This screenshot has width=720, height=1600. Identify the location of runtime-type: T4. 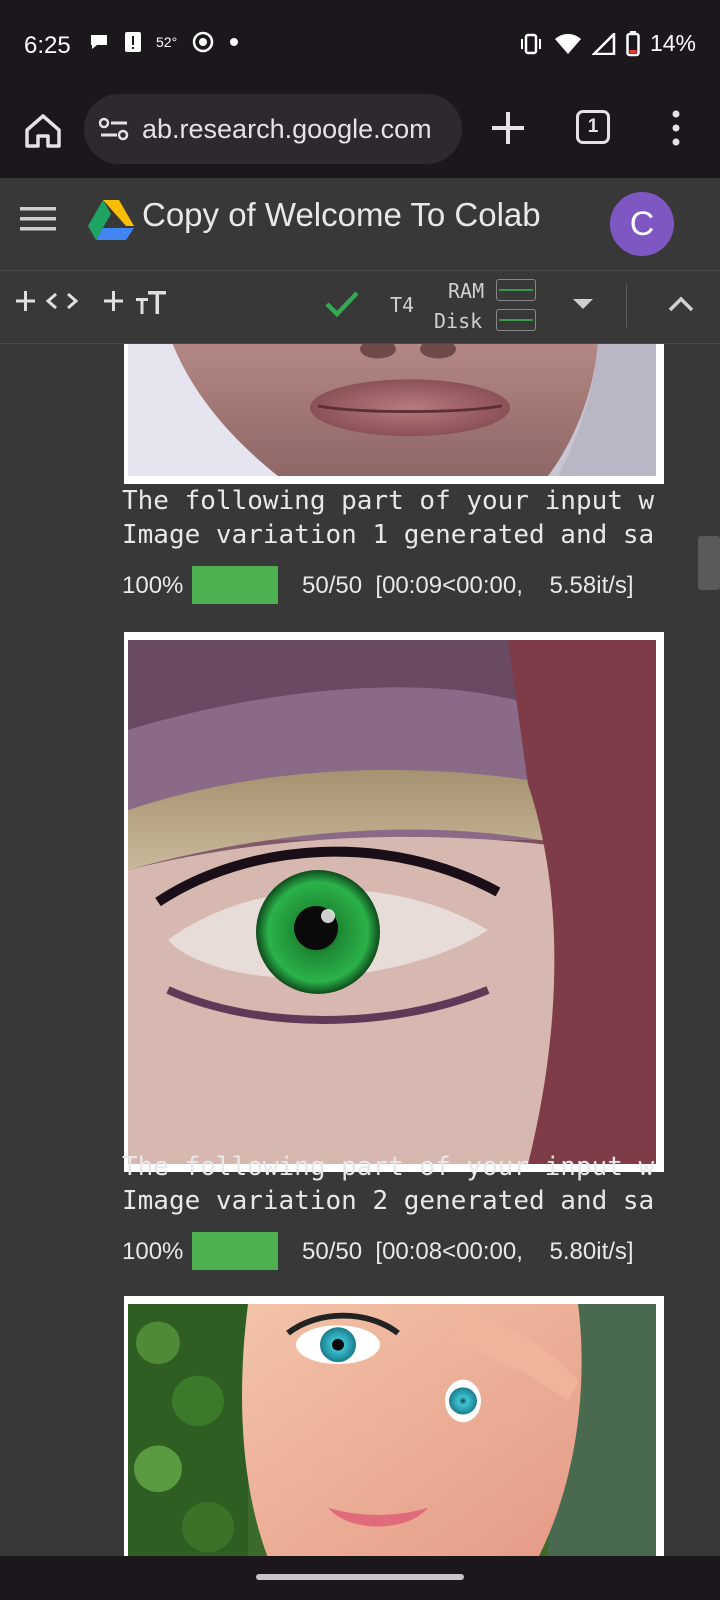
(402, 305).